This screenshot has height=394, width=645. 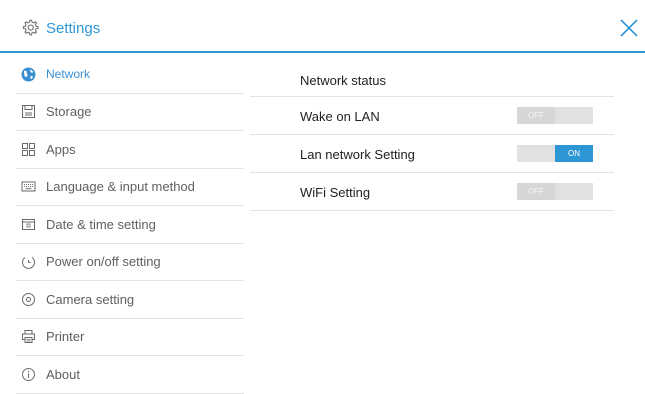 I want to click on keyboard-icon, so click(x=28, y=187).